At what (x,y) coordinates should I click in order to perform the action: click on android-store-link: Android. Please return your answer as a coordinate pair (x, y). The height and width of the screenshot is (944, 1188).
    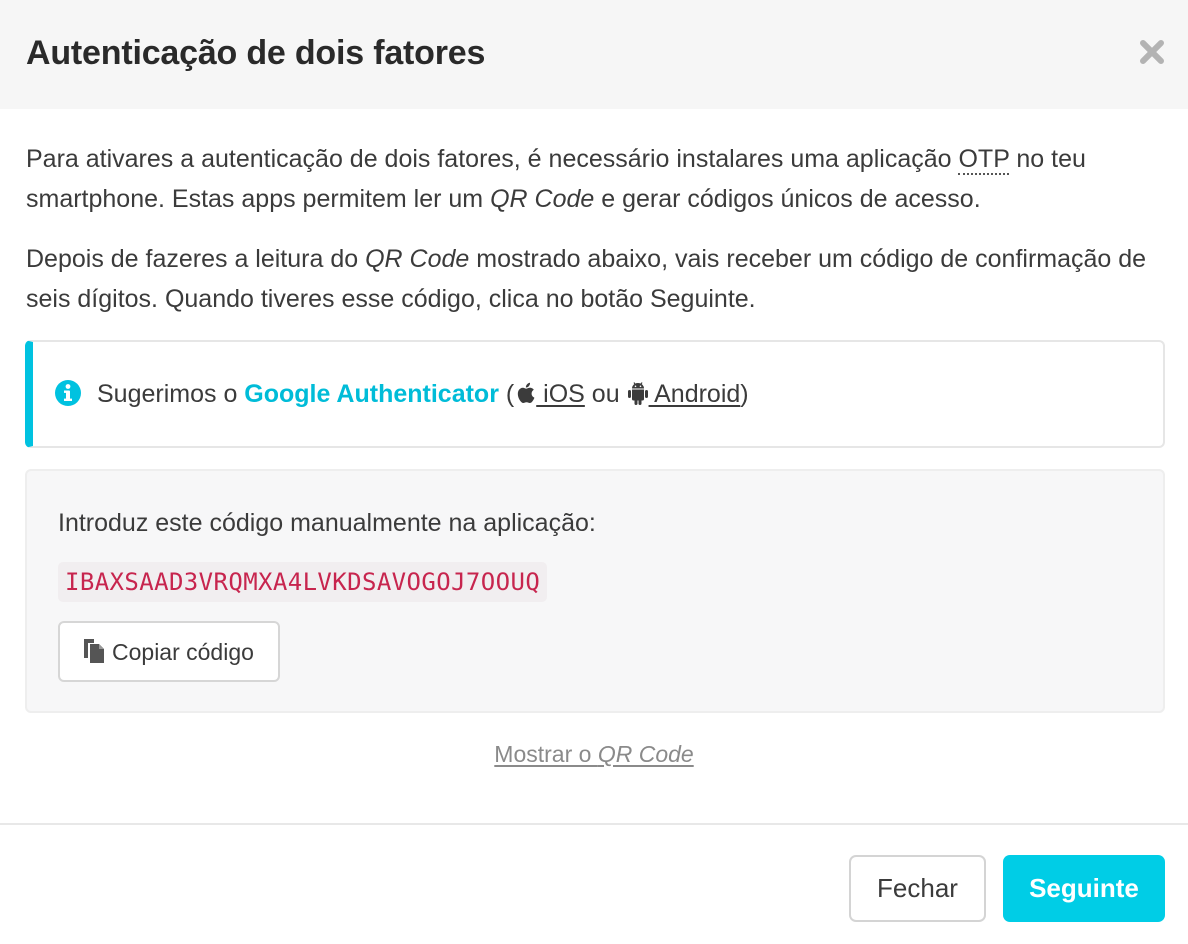
    Looking at the image, I should click on (684, 394).